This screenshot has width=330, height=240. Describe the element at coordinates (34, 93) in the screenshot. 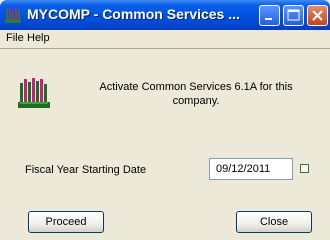

I see `sage-bars-icon` at that location.